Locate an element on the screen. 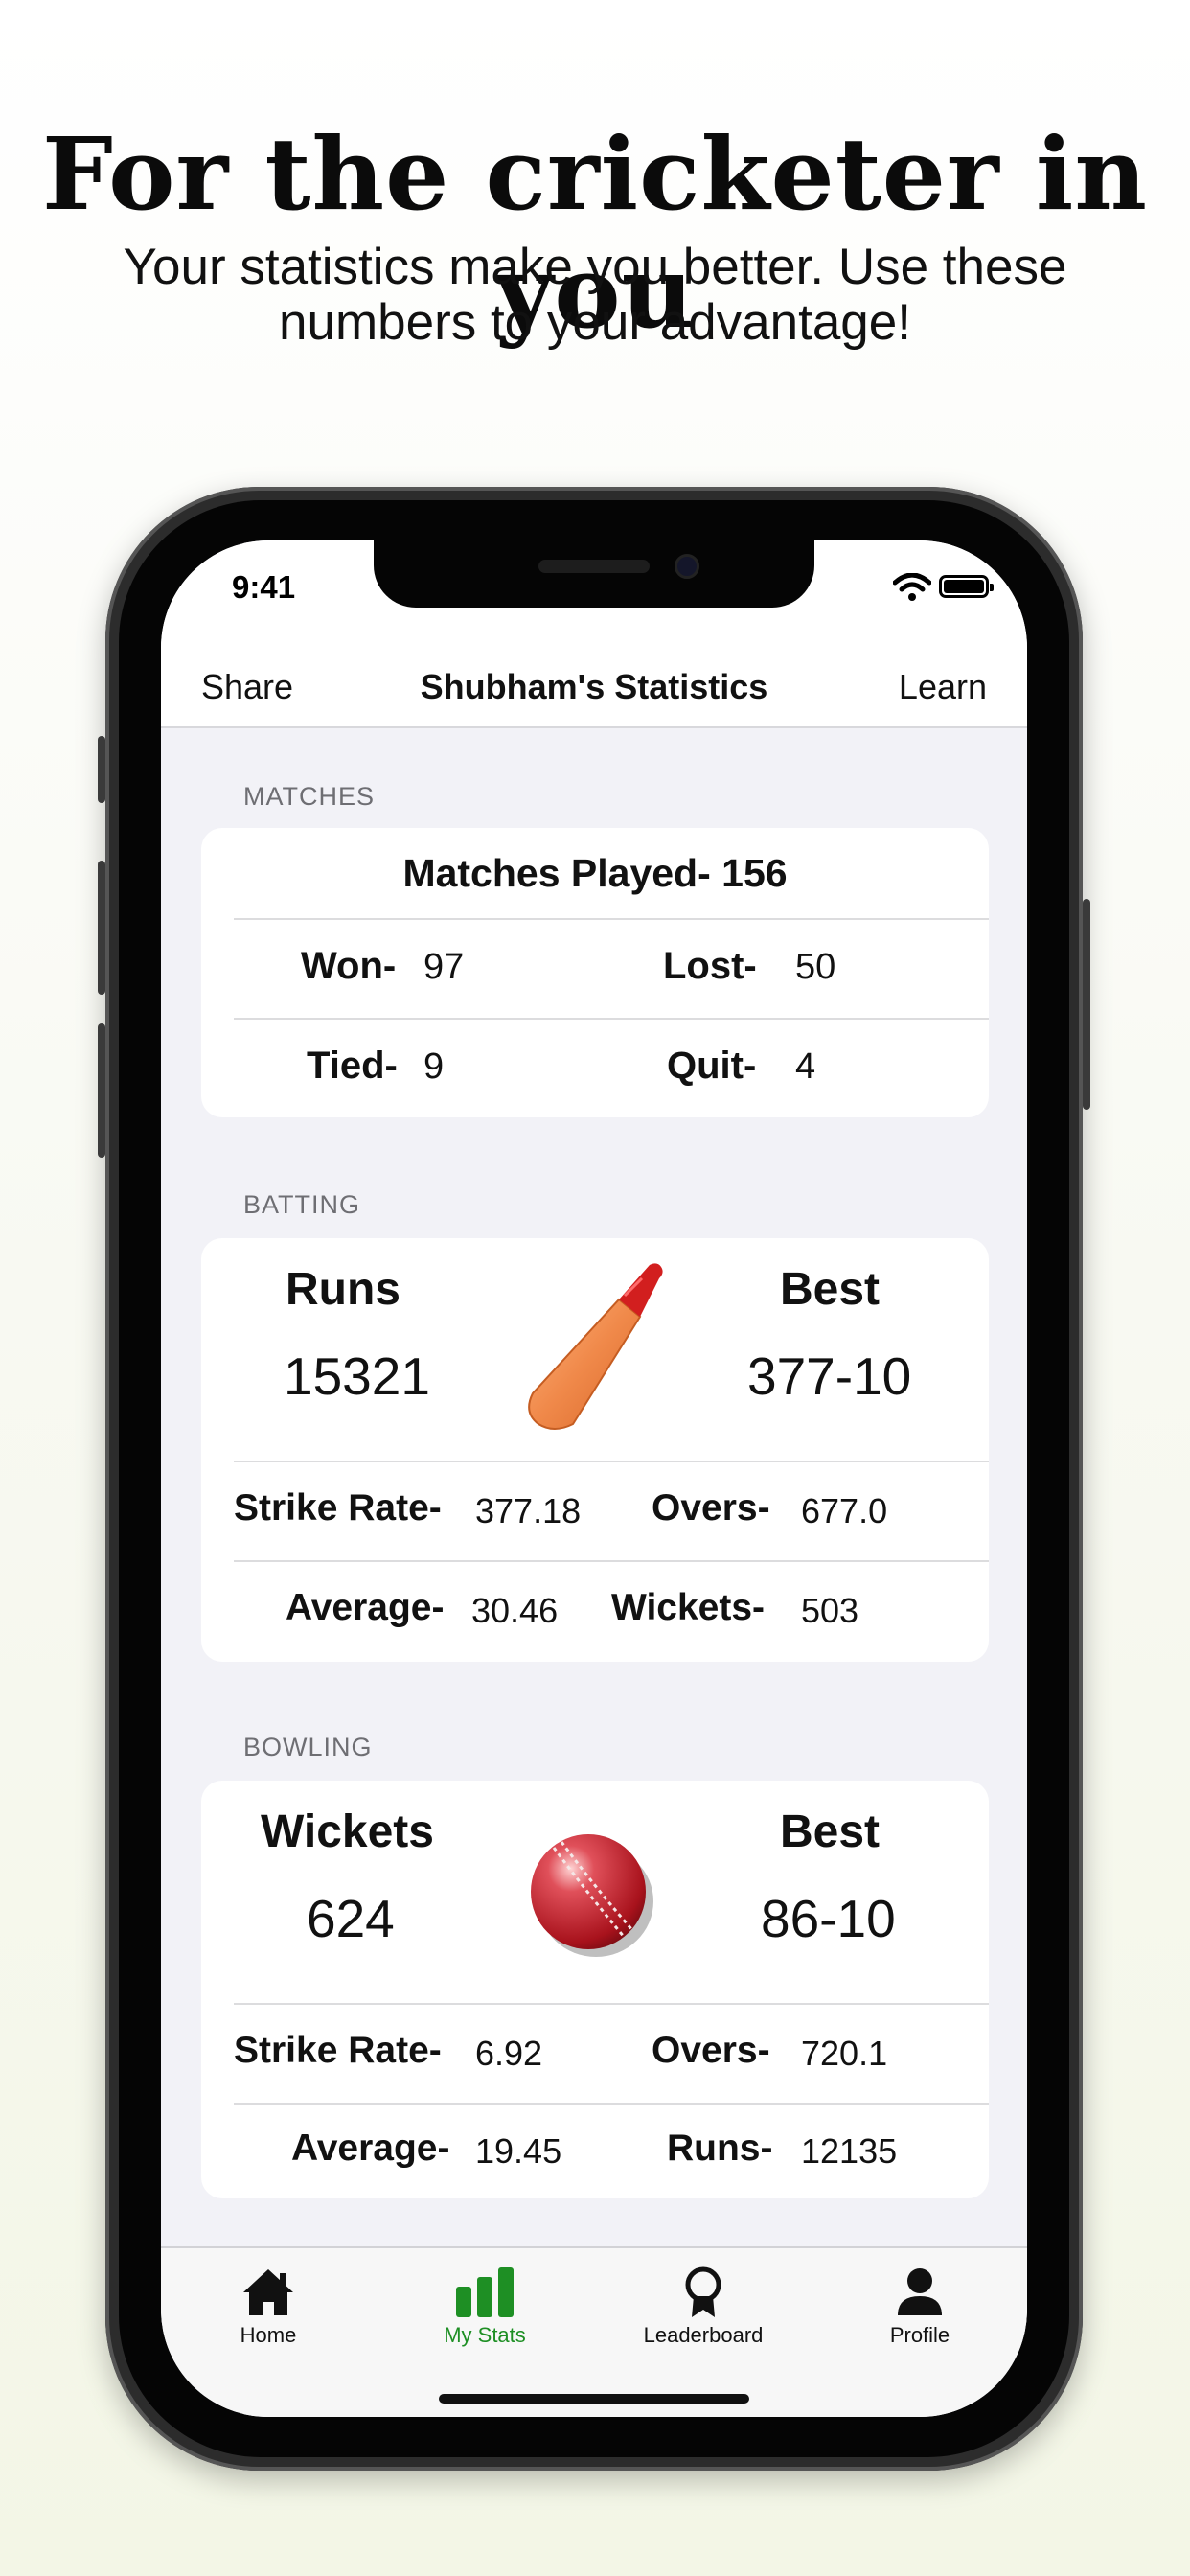 The width and height of the screenshot is (1190, 2576). tab-leaderboard: Leaderboard is located at coordinates (703, 2307).